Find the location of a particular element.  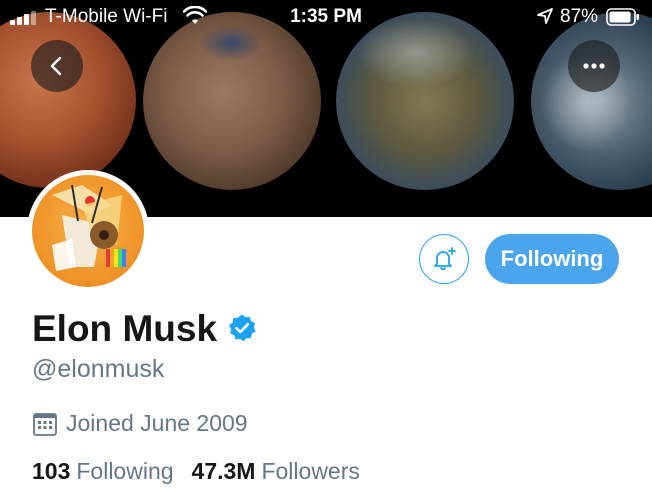

back-button is located at coordinates (57, 66).